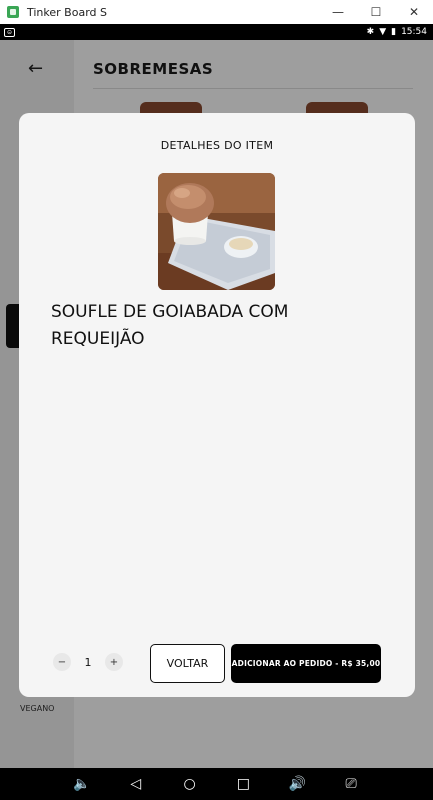  I want to click on modal-heading: DETALHES DO ITEM, so click(217, 145).